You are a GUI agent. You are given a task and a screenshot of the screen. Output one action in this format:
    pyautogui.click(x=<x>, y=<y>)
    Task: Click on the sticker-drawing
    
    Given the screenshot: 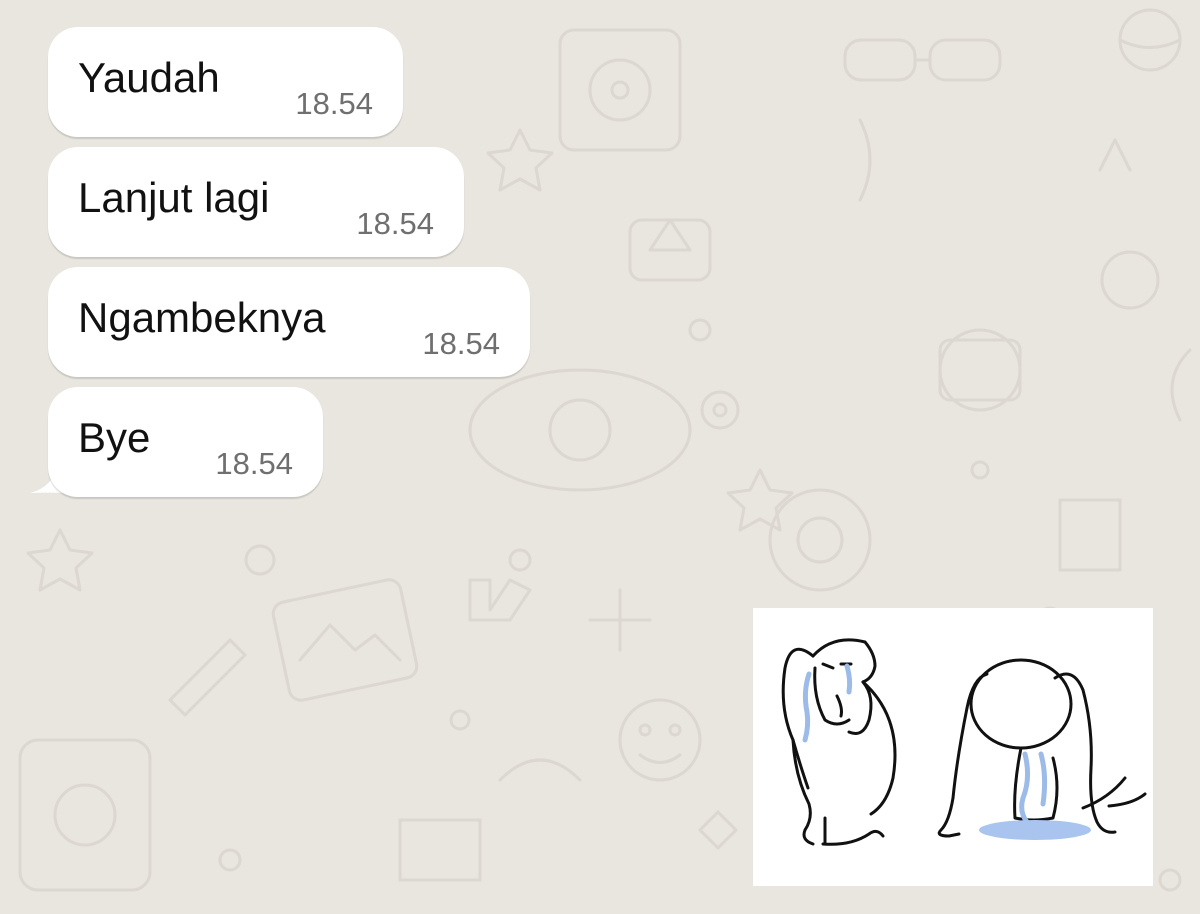 What is the action you would take?
    pyautogui.click(x=964, y=742)
    